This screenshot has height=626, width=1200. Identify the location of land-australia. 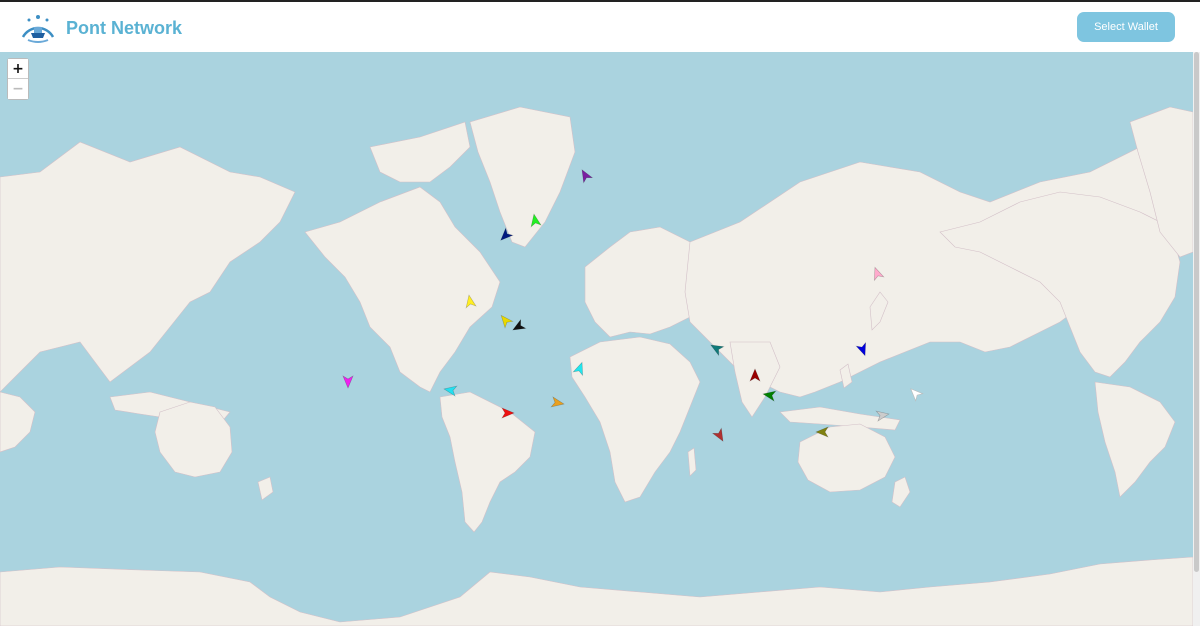
(846, 458).